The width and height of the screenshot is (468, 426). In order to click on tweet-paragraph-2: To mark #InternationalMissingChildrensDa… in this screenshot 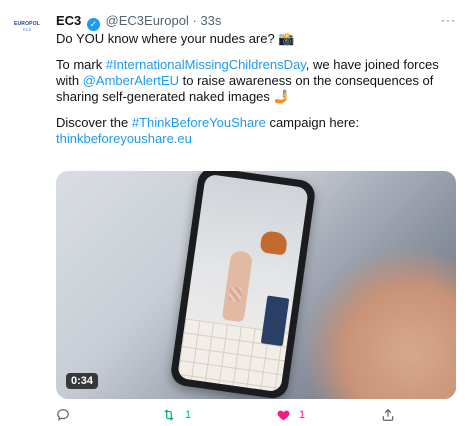, I will do `click(256, 81)`.